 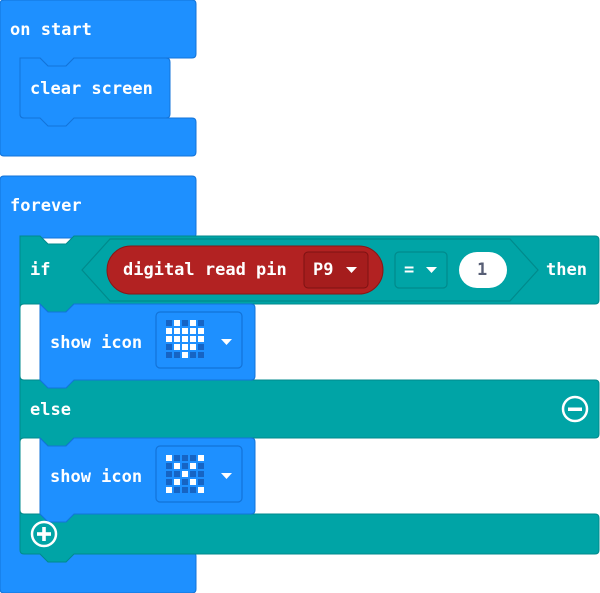 I want to click on on-start-label: on start, so click(x=51, y=30).